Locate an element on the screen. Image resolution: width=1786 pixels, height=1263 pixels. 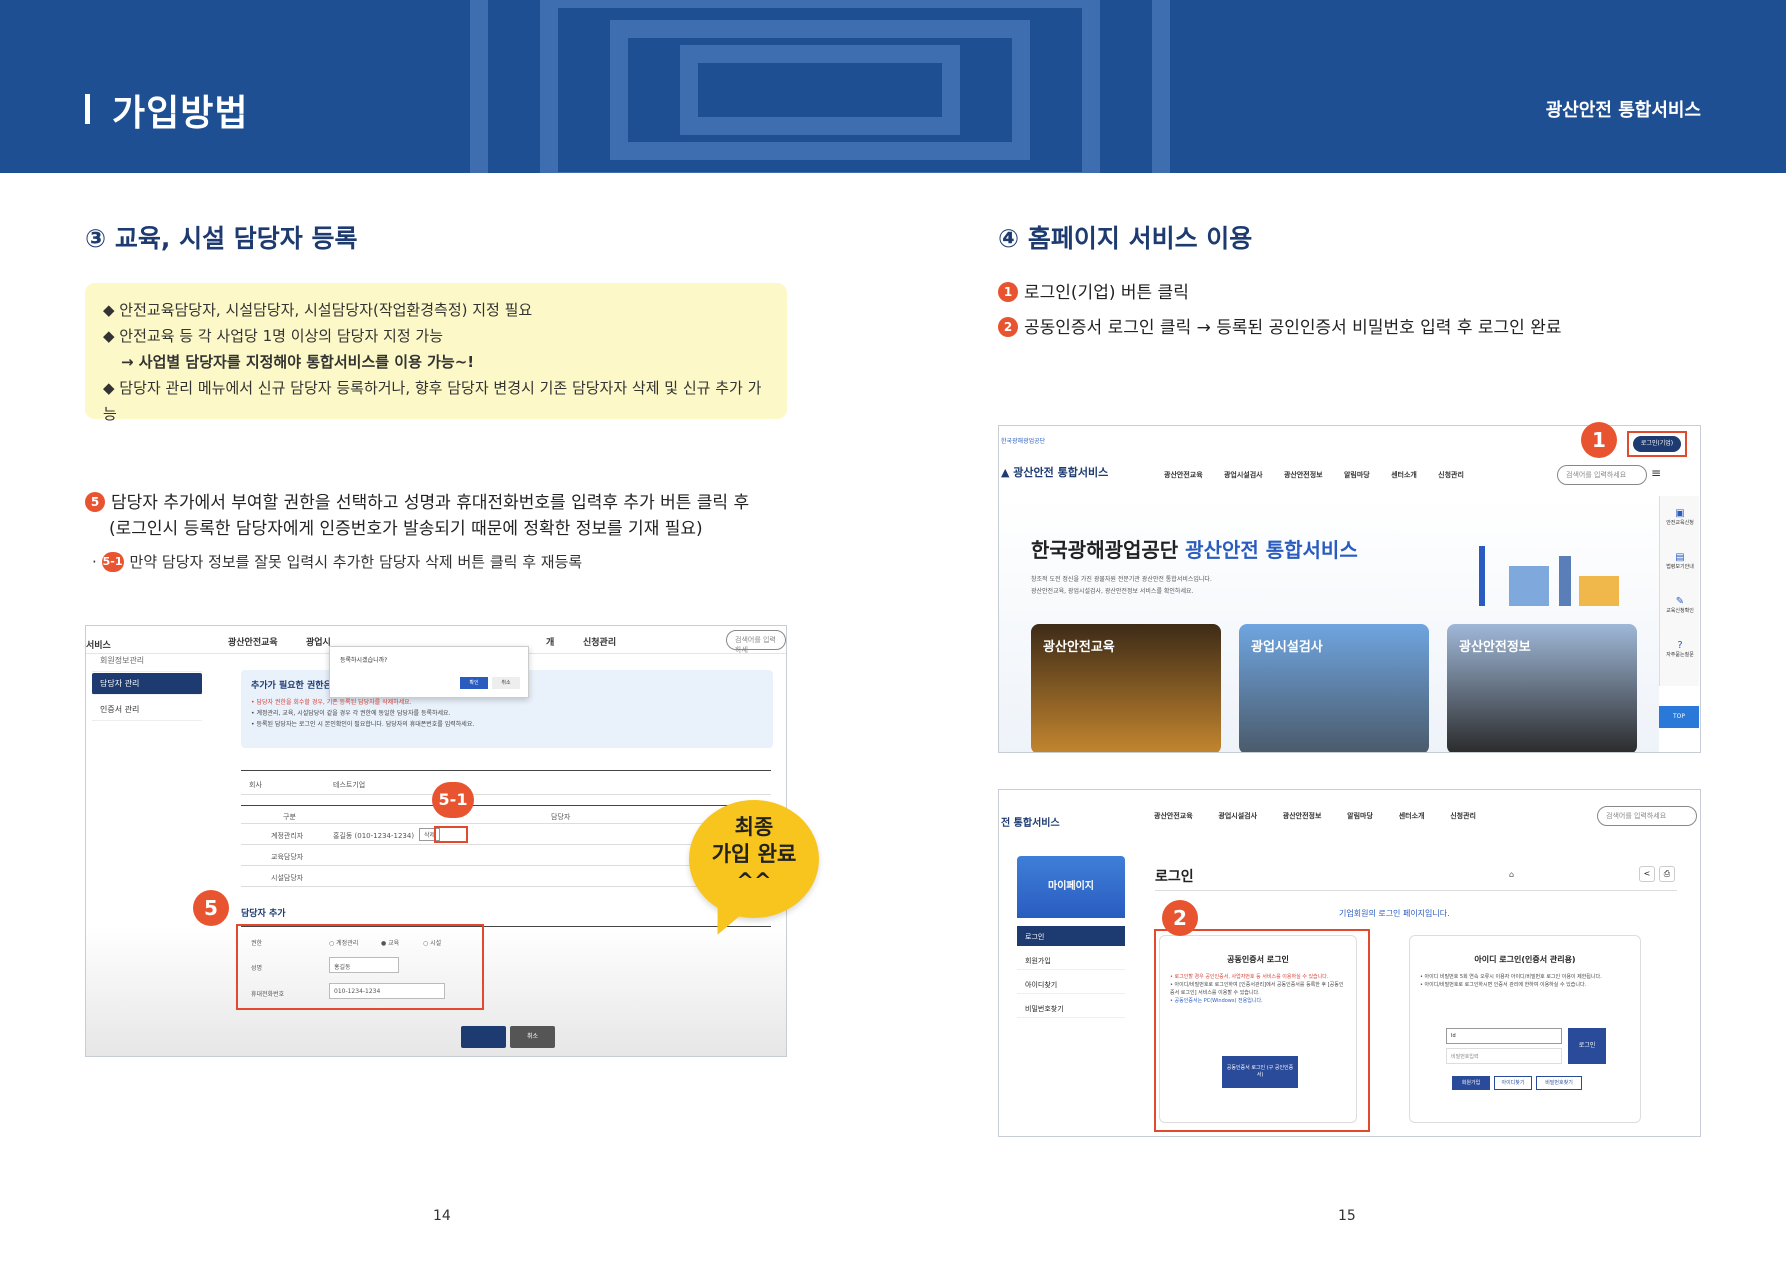
mypage-title: 마이페이지 is located at coordinates (1071, 887).